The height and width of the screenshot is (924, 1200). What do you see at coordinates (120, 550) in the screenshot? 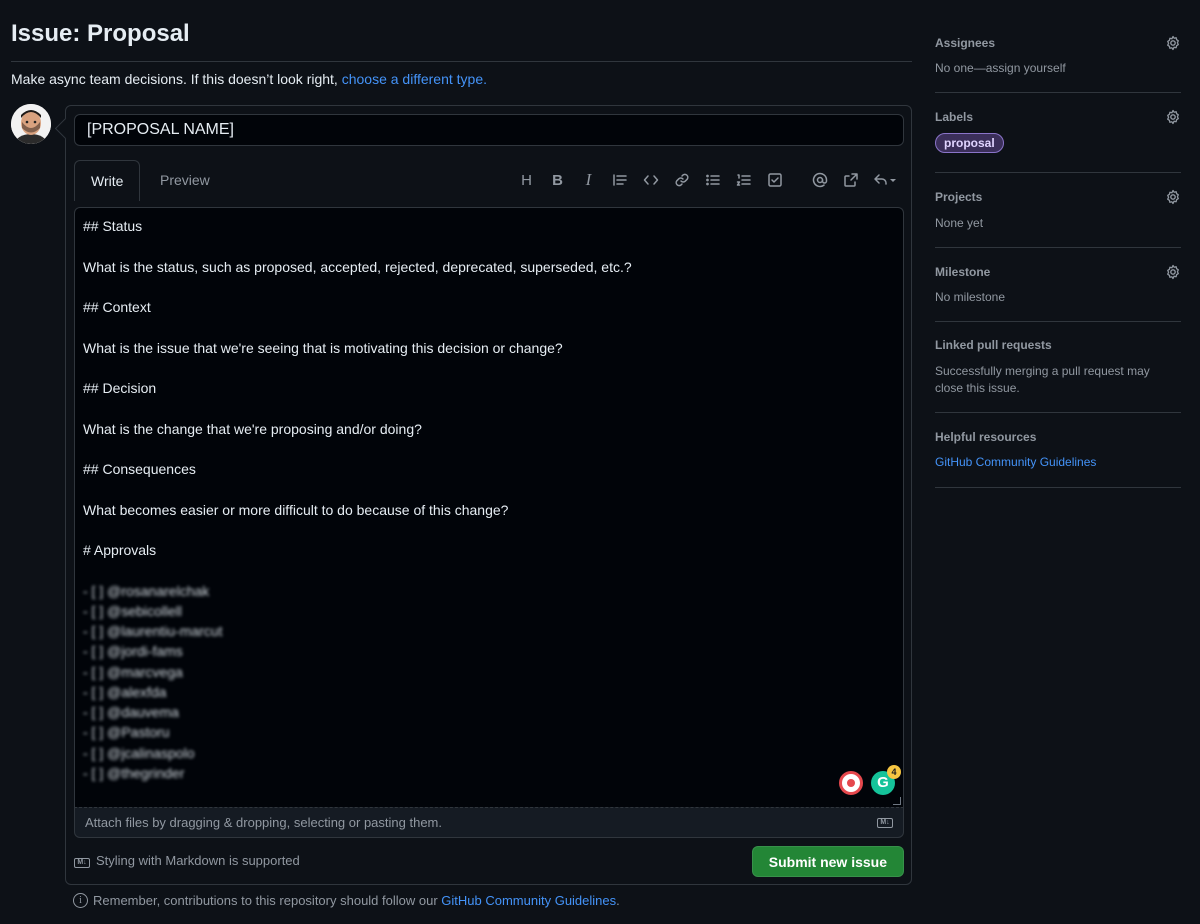
I see `editor-line: # Approvals` at bounding box center [120, 550].